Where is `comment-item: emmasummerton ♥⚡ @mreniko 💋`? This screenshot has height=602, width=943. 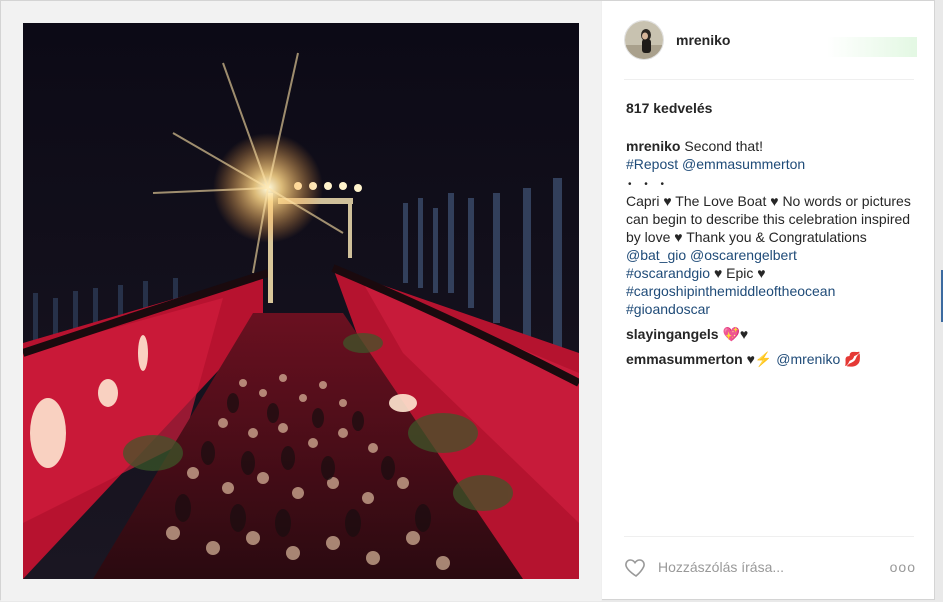 comment-item: emmasummerton ♥⚡ @mreniko 💋 is located at coordinates (772, 359).